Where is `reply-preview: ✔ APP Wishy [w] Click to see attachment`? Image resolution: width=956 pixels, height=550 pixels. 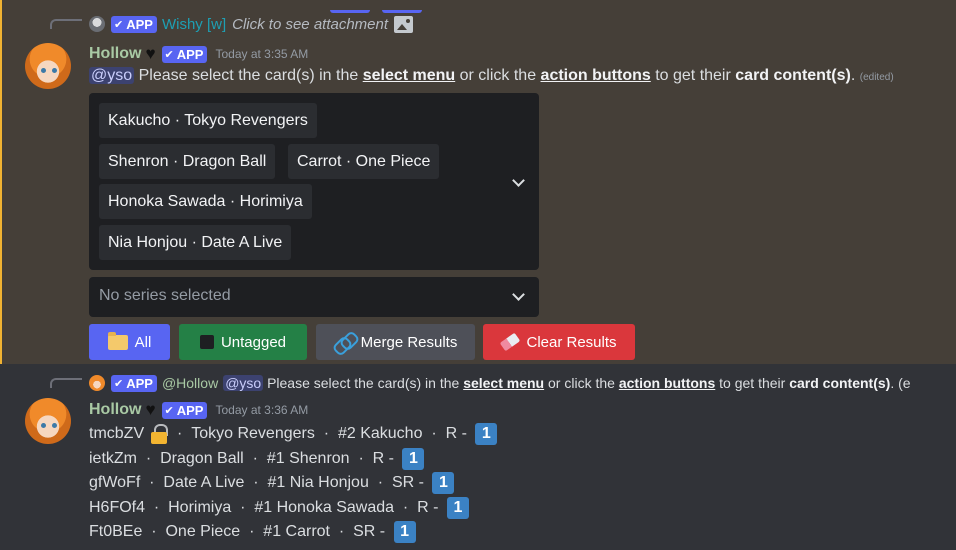
reply-preview: ✔ APP Wishy [w] Click to see attachment is located at coordinates (251, 24).